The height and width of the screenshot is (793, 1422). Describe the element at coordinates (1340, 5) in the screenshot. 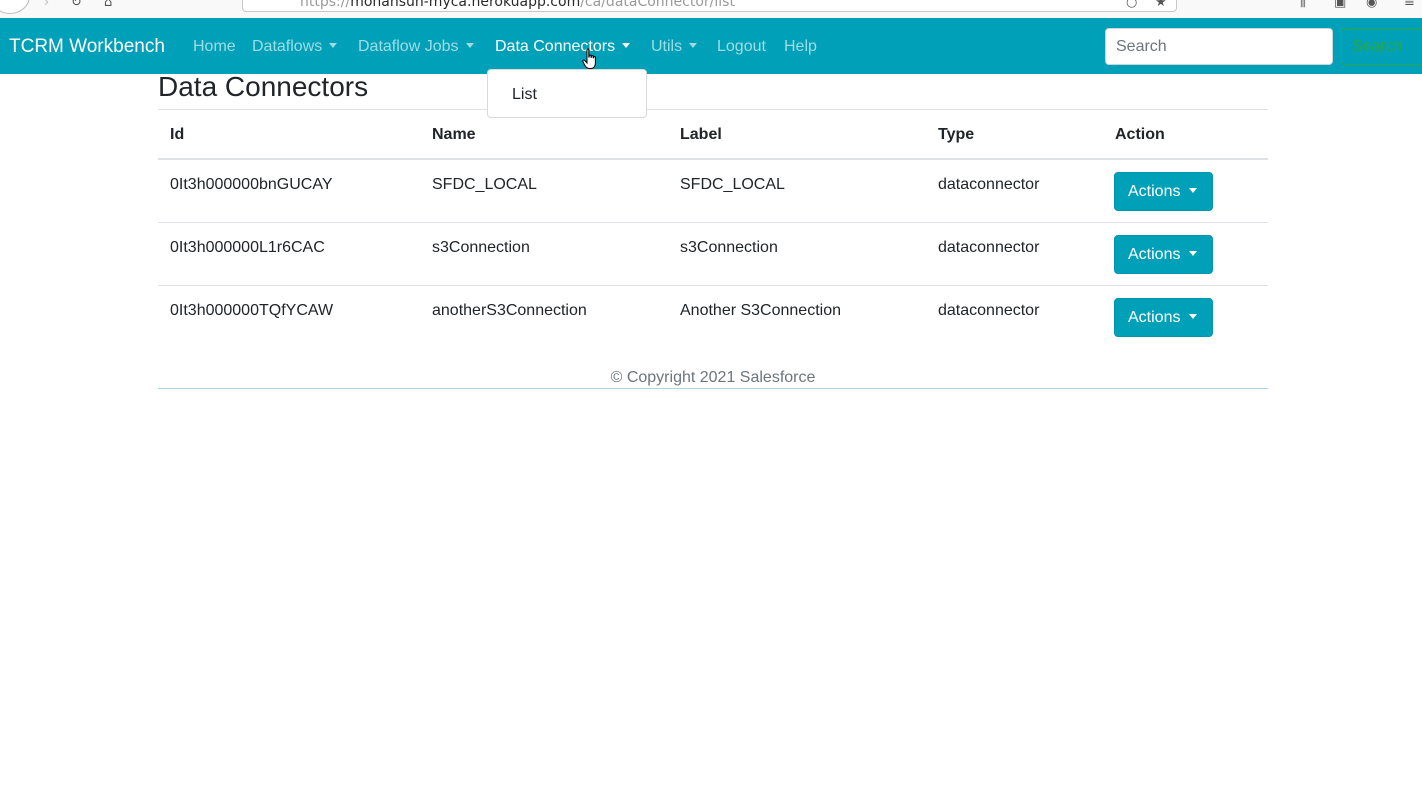

I see `sidebar-icon: ▣` at that location.